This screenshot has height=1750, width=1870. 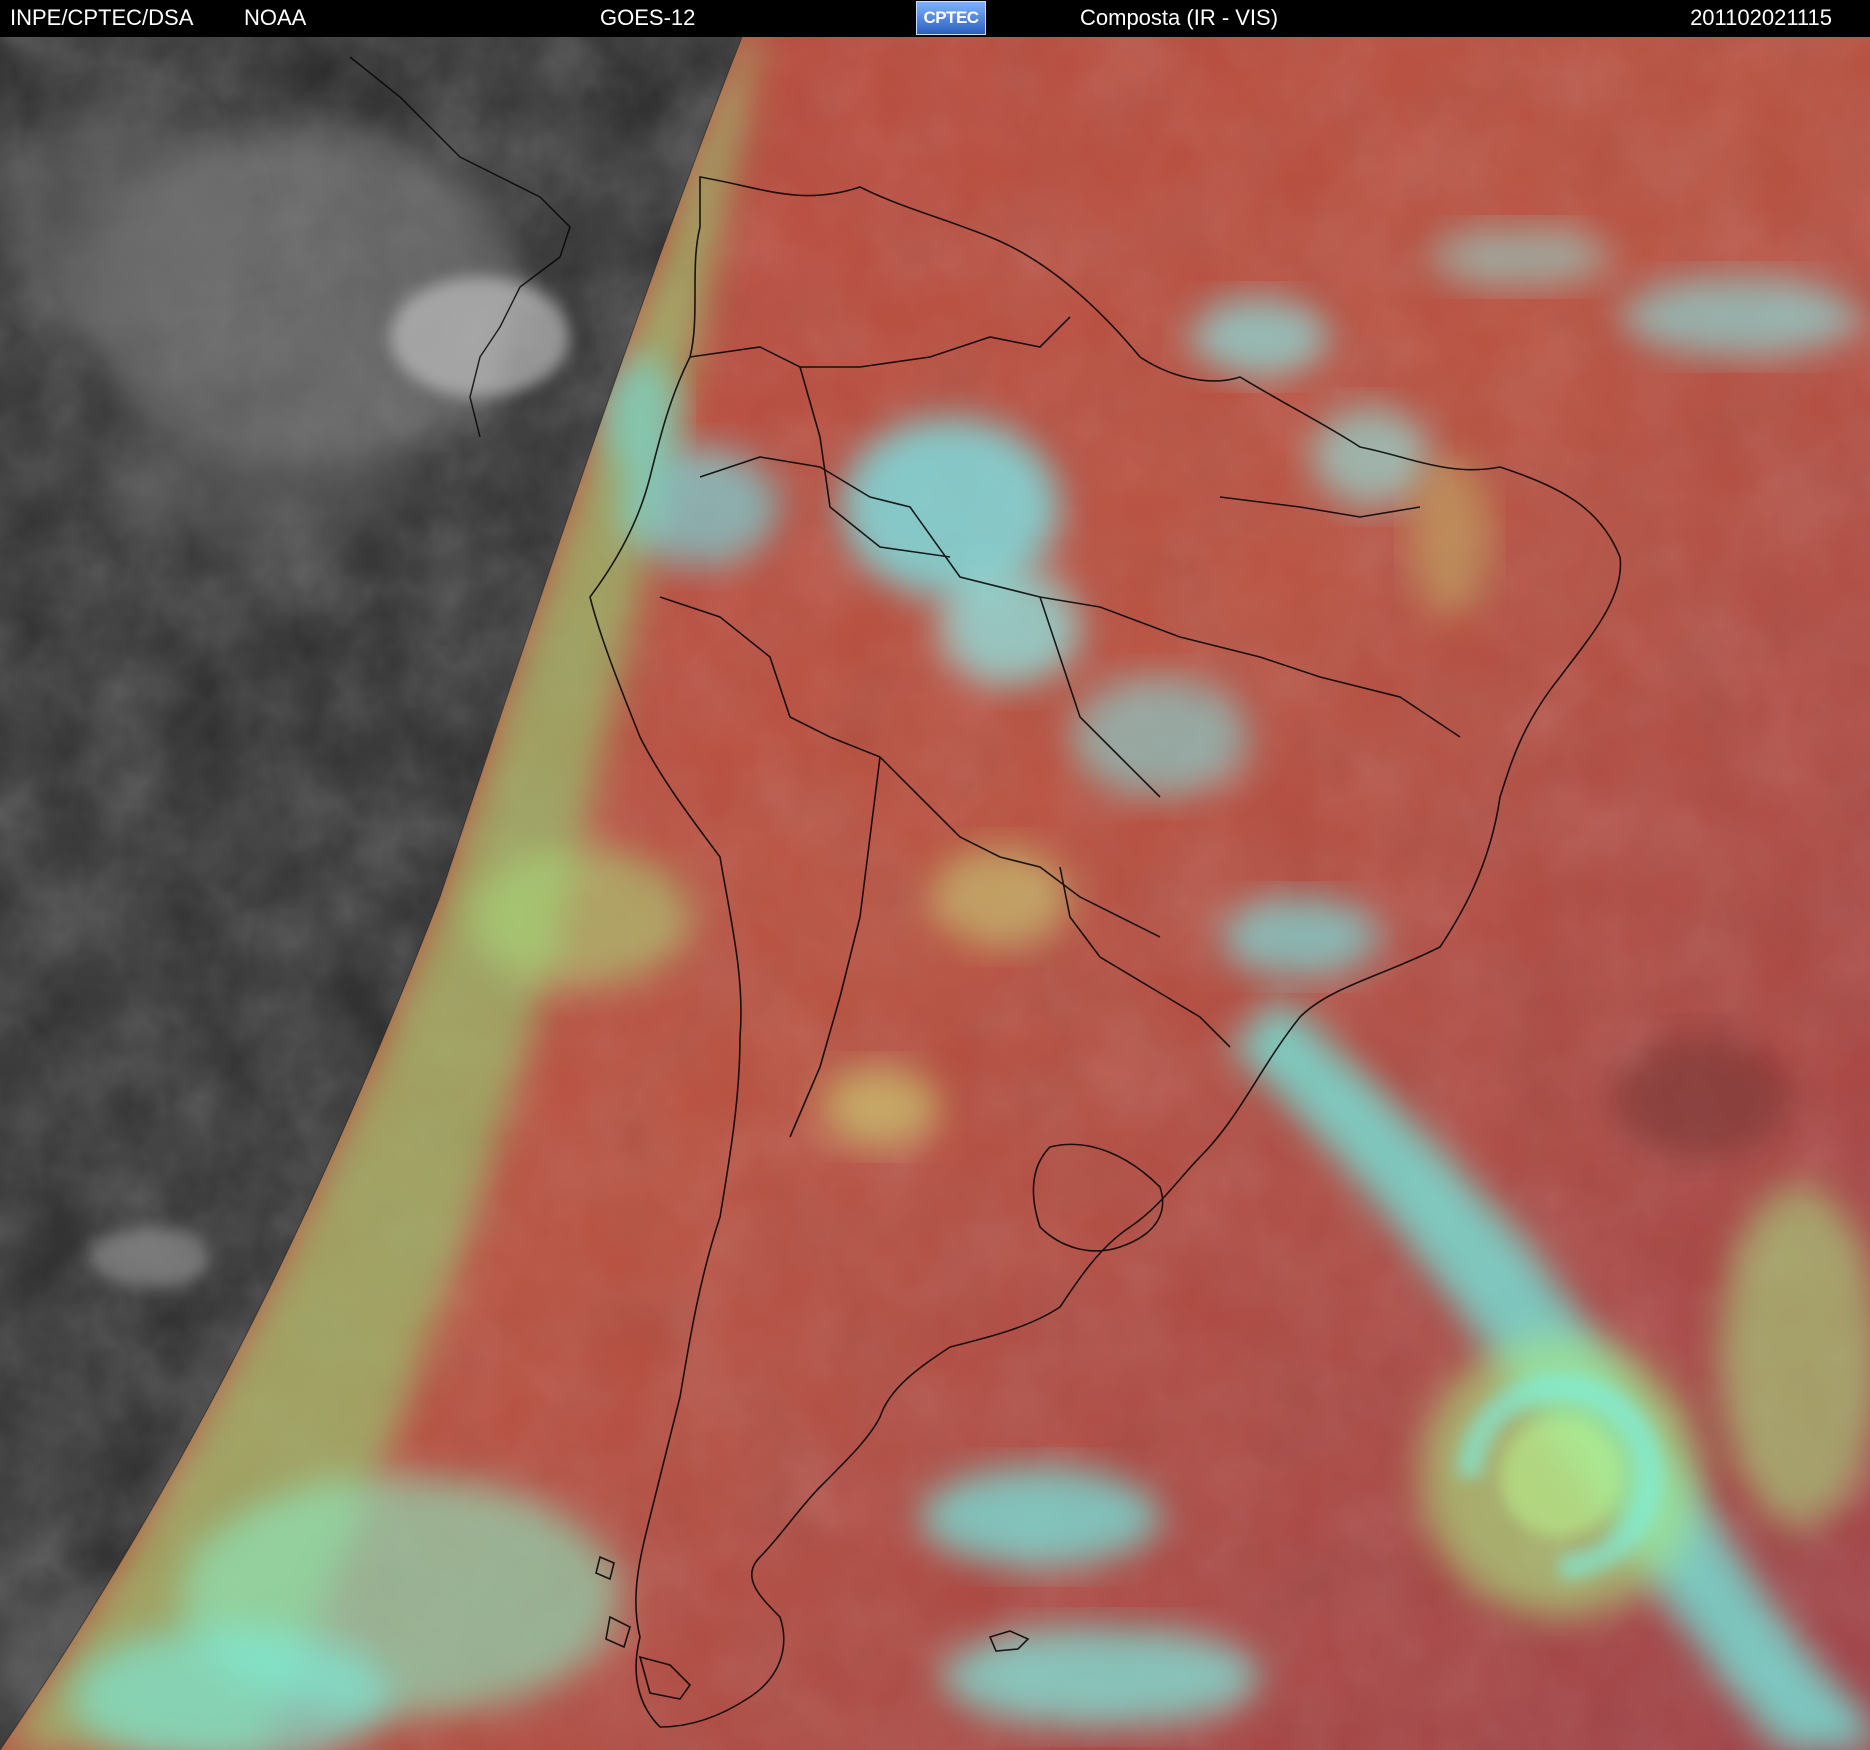 I want to click on source-org-label: INPE/CPTEC/DSA, so click(x=102, y=17).